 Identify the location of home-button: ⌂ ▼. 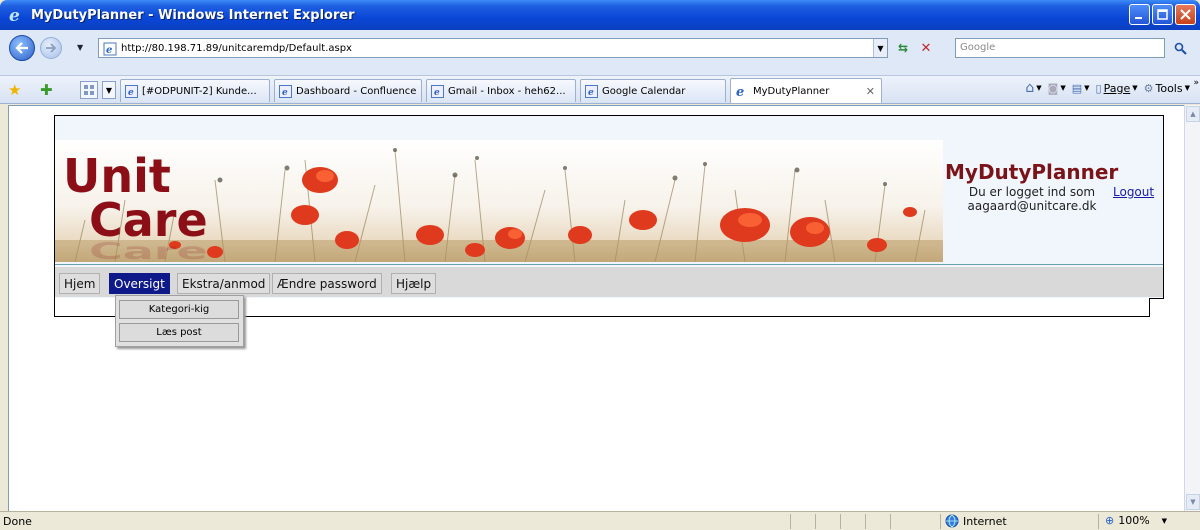
(1033, 88).